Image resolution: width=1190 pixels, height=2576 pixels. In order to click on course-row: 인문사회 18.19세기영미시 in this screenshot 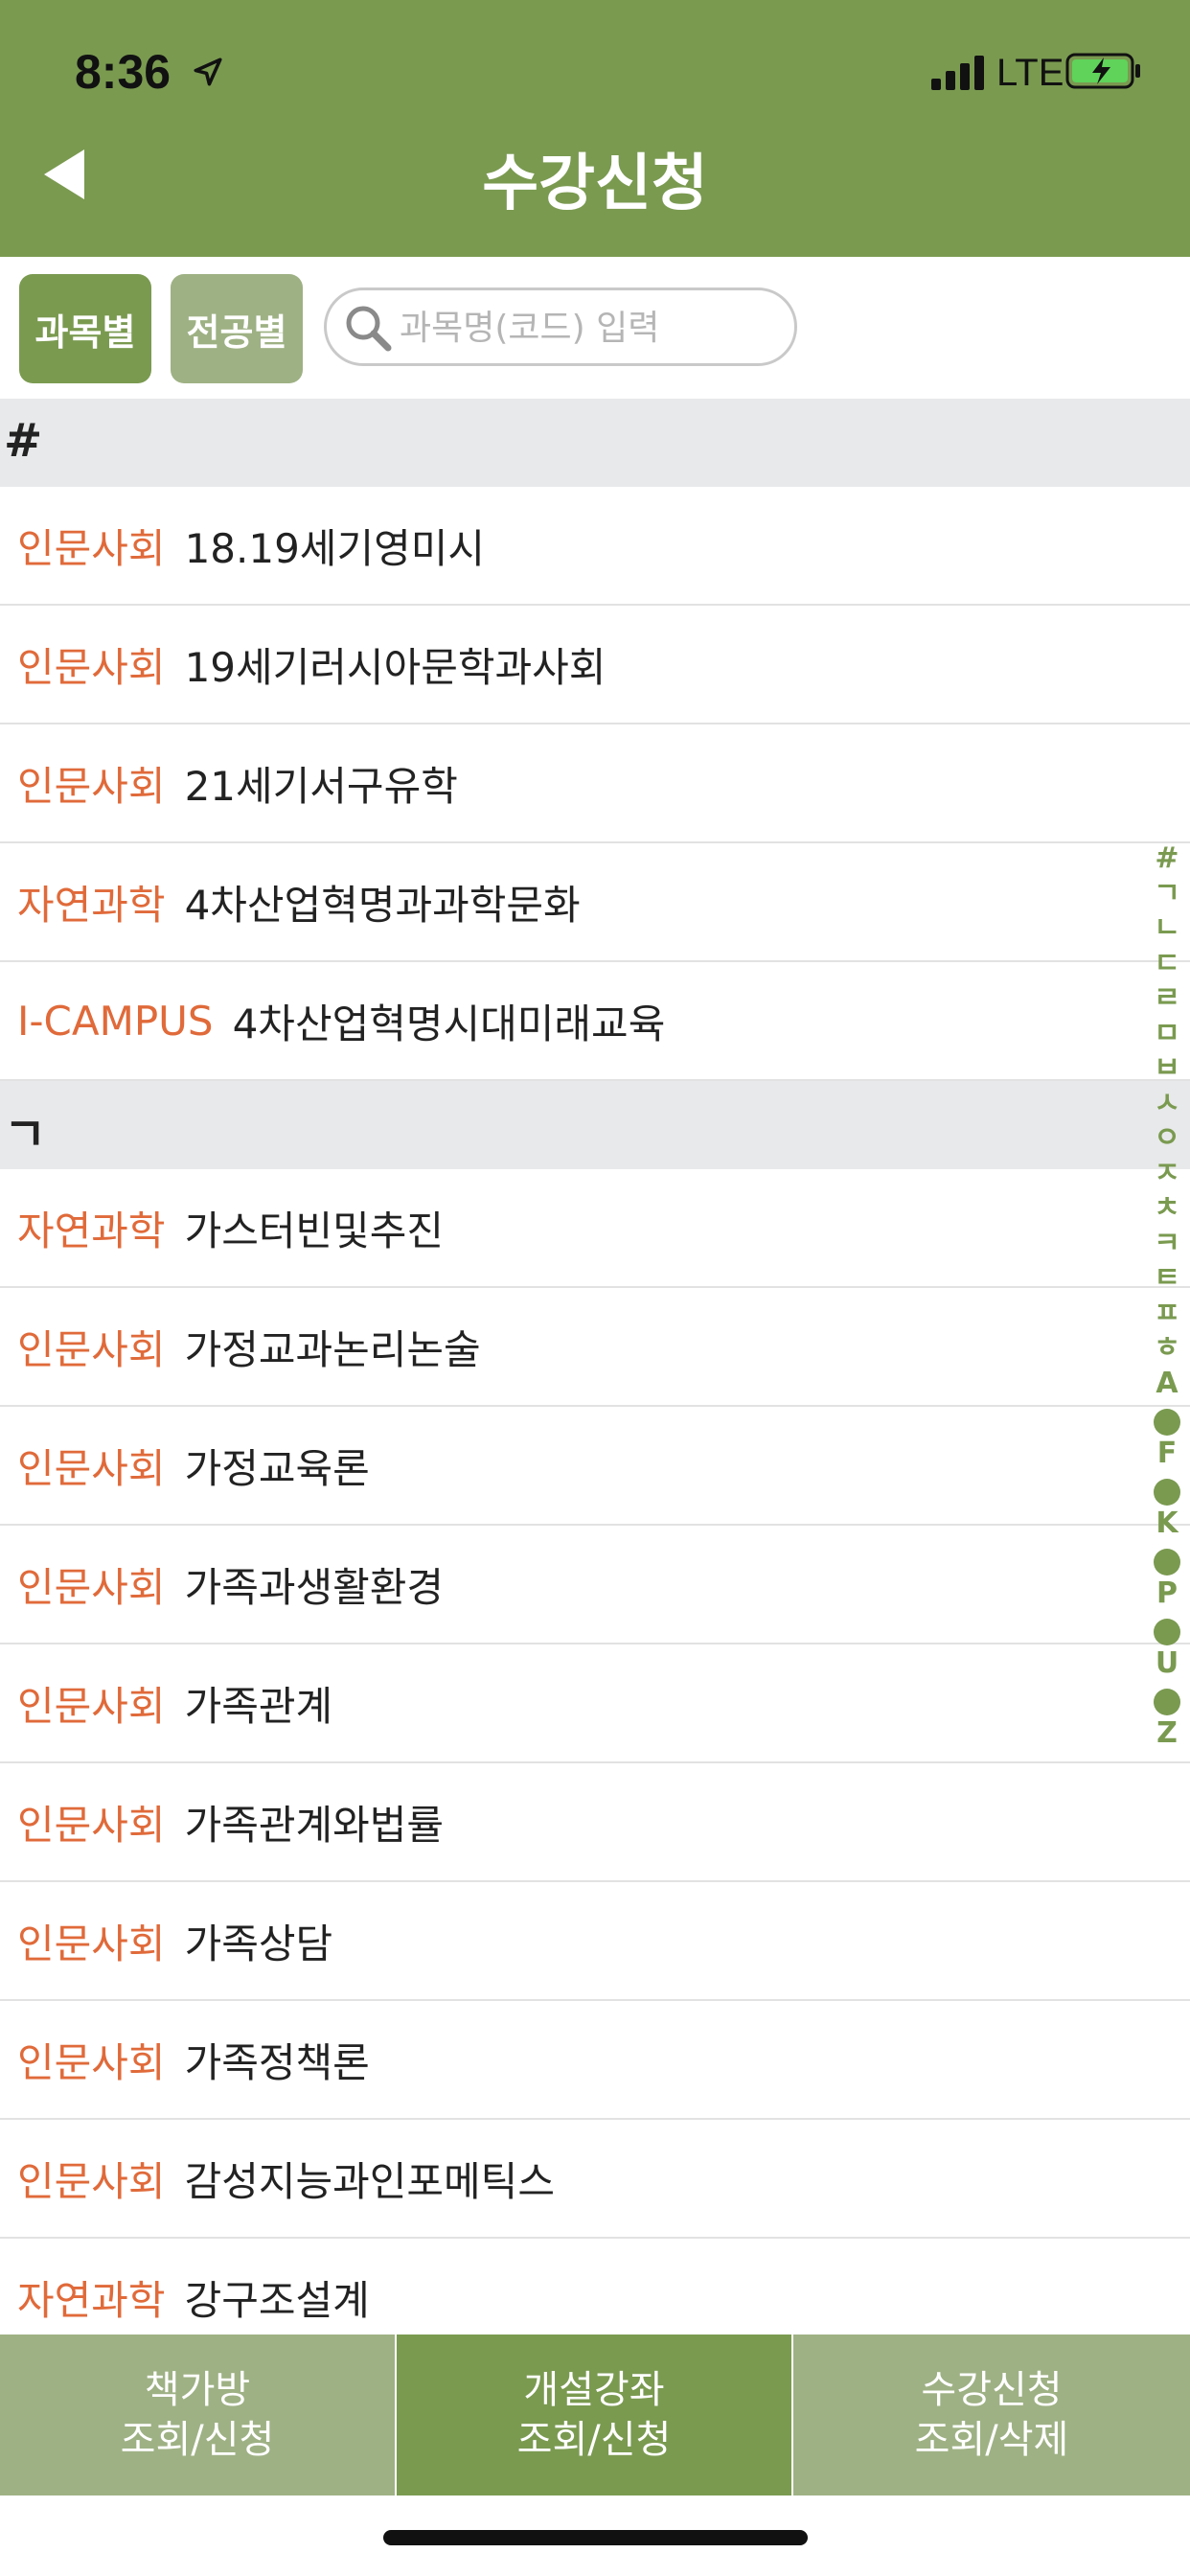, I will do `click(595, 546)`.